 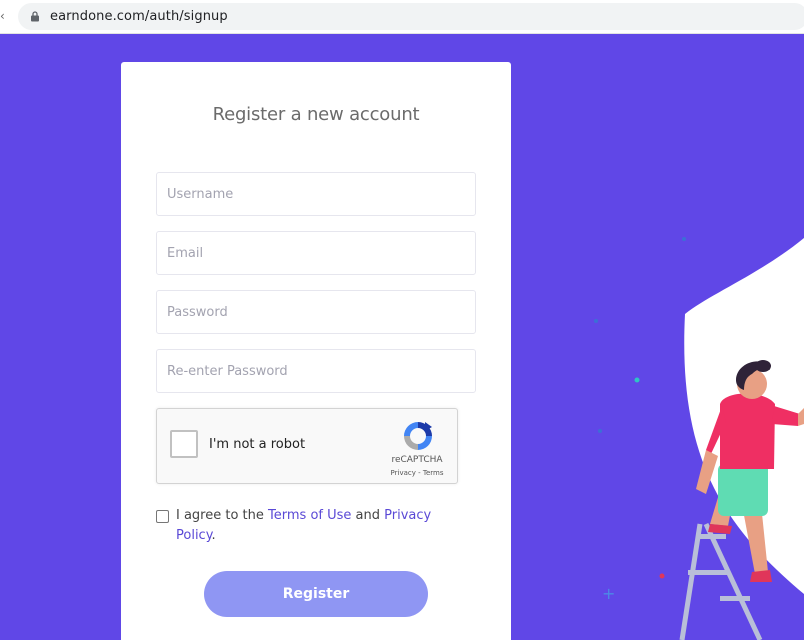 I want to click on recaptcha-checkbox, so click(x=184, y=444).